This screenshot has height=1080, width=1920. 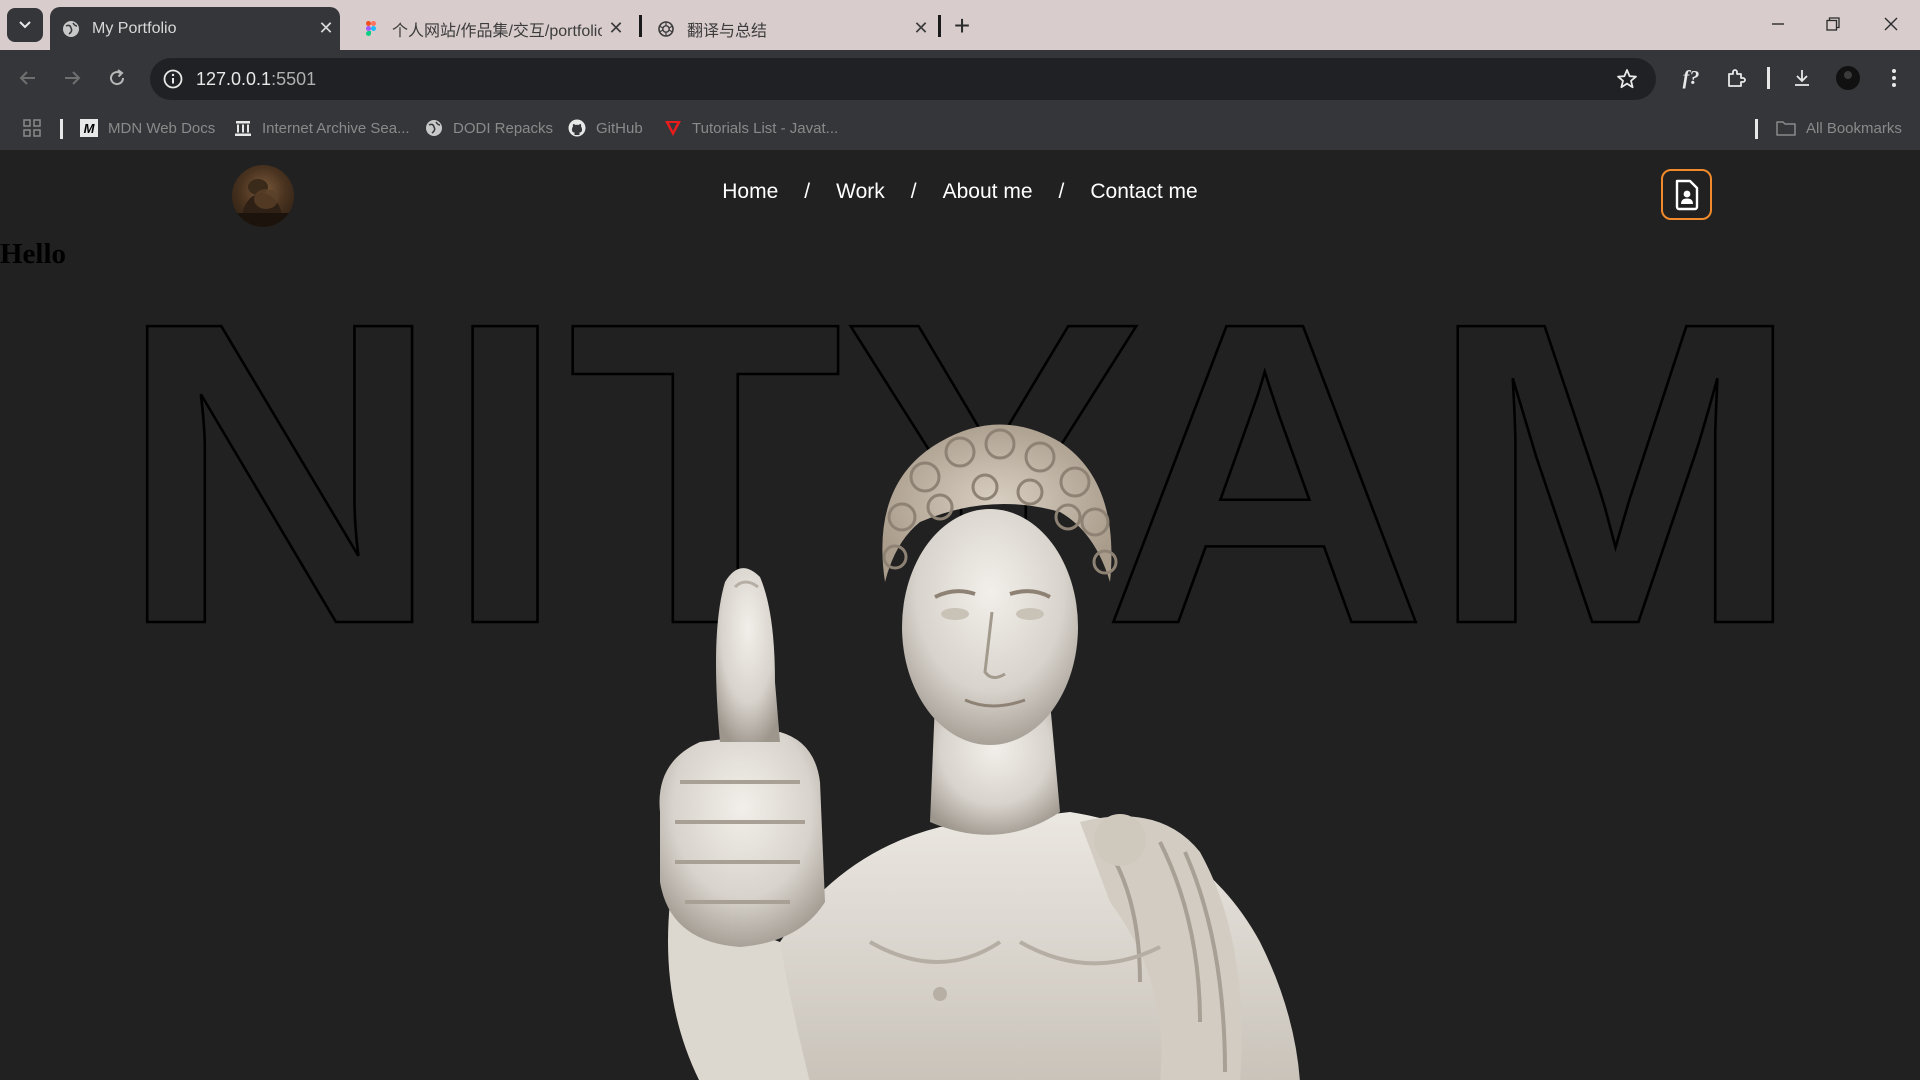 I want to click on arrow-left-icon, so click(x=27, y=78).